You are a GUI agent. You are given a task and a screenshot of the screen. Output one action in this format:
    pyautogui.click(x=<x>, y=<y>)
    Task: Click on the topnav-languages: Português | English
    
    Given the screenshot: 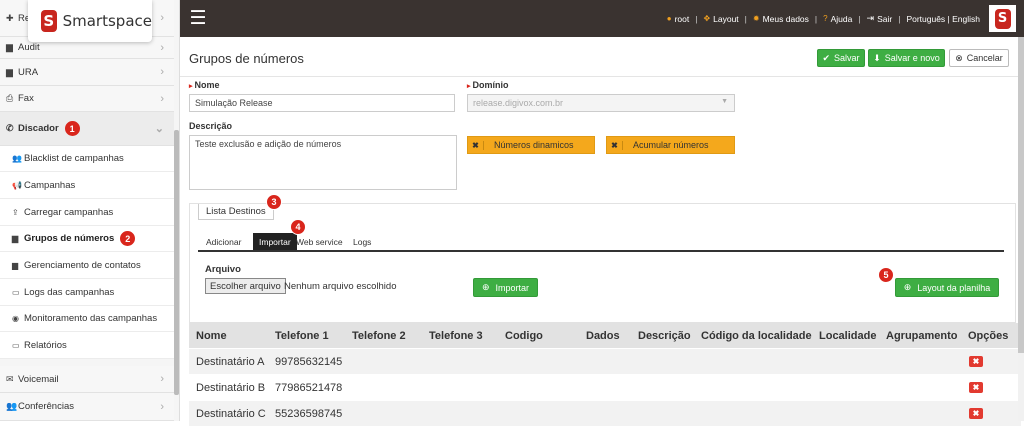 What is the action you would take?
    pyautogui.click(x=943, y=19)
    